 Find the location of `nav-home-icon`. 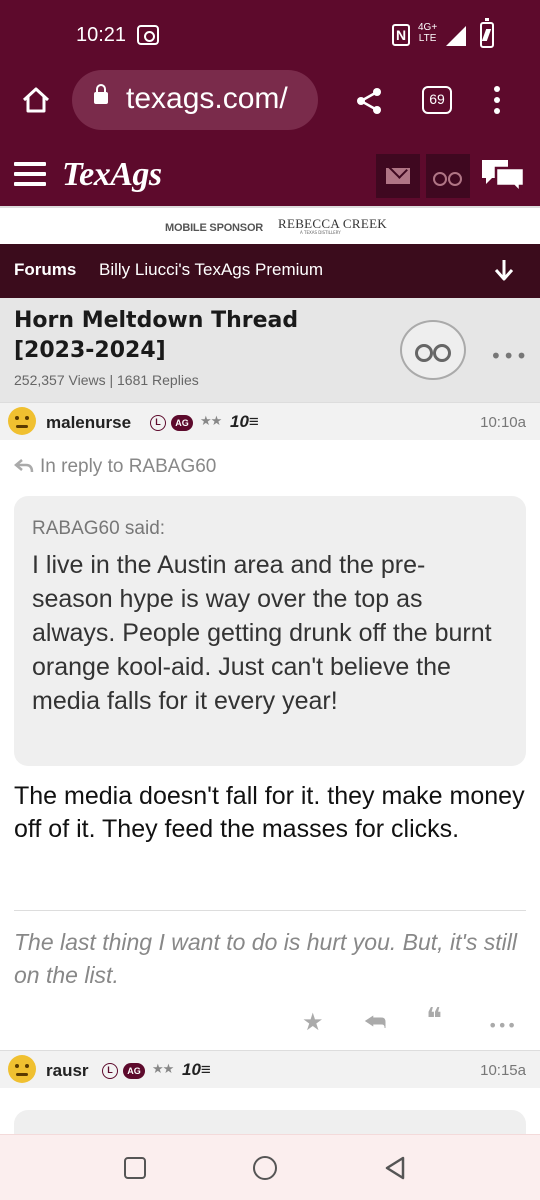

nav-home-icon is located at coordinates (265, 1168).